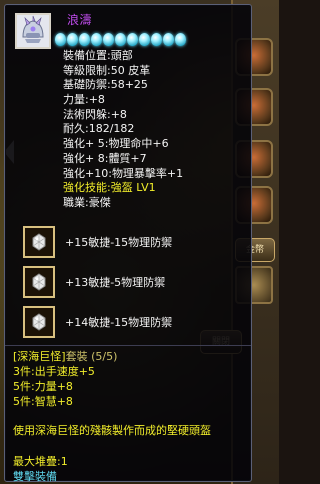  I want to click on set-bonus-line: 3件:出手速度+5, so click(54, 371).